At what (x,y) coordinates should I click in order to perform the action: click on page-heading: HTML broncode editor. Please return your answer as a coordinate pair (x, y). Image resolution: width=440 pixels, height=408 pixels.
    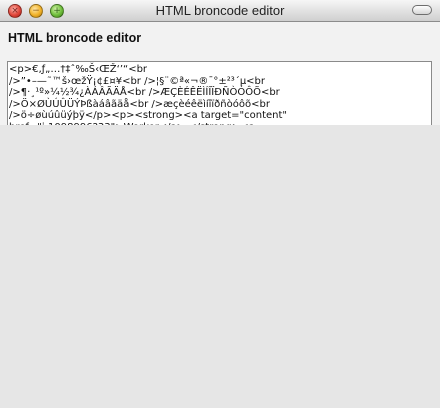
    Looking at the image, I should click on (75, 38).